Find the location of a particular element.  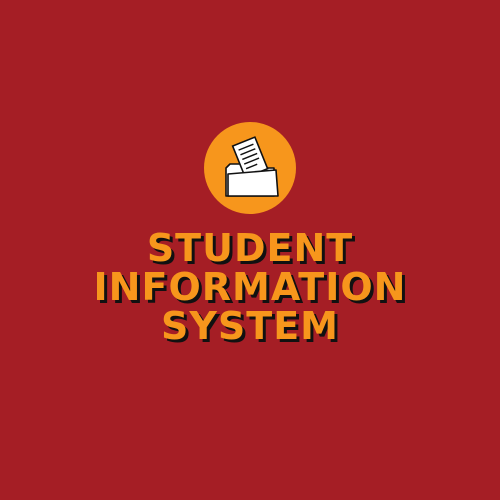

title-line-1: STUDENT is located at coordinates (250, 248).